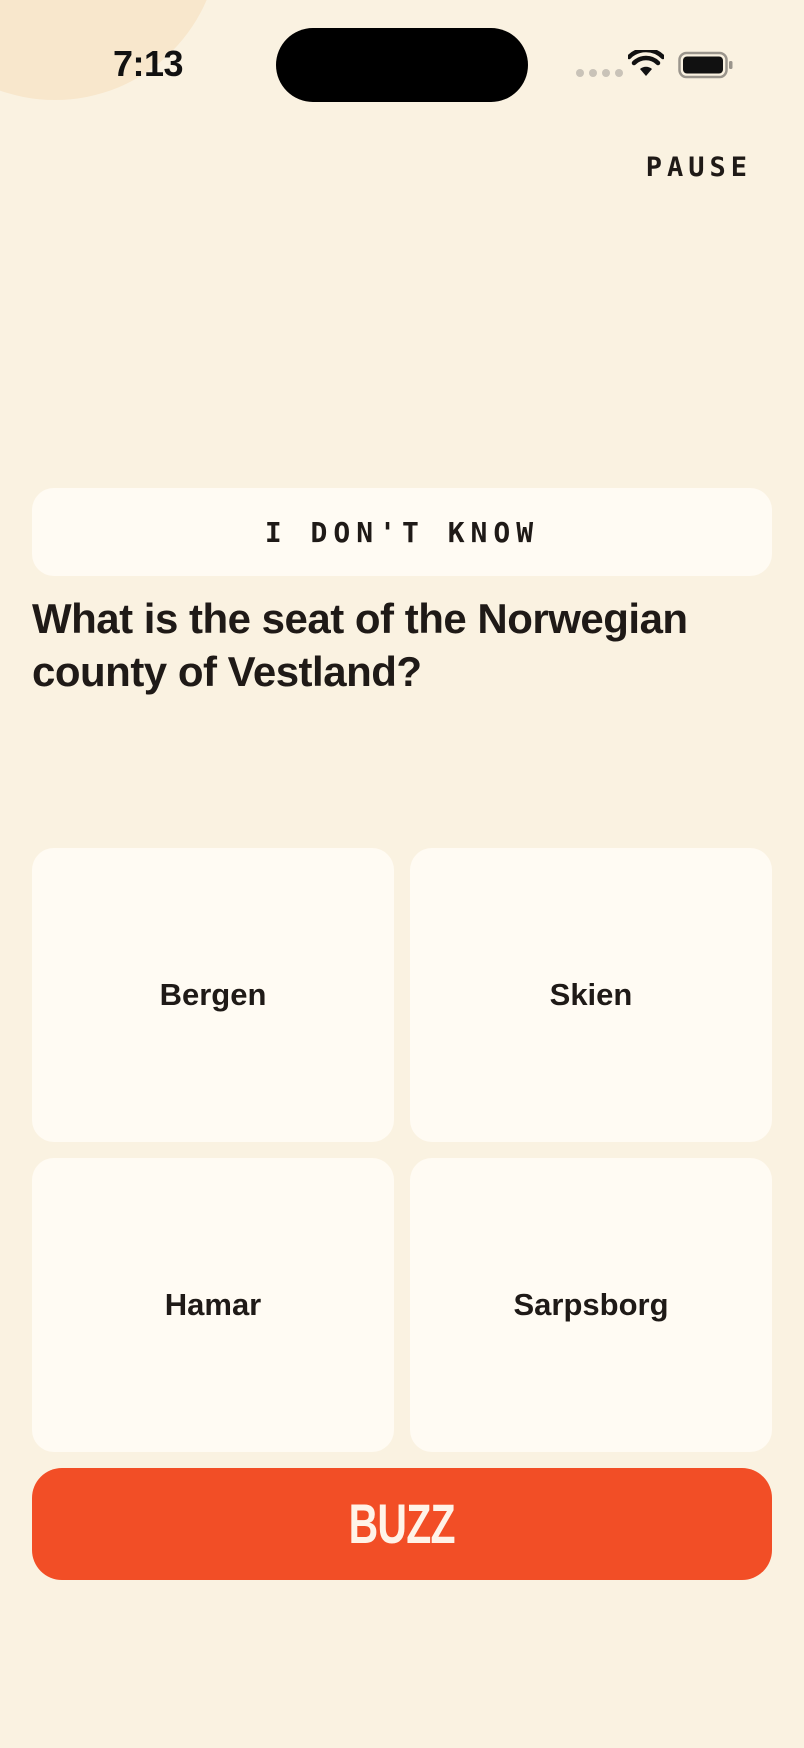 This screenshot has width=804, height=1748. Describe the element at coordinates (591, 995) in the screenshot. I see `answer-option: Skien` at that location.